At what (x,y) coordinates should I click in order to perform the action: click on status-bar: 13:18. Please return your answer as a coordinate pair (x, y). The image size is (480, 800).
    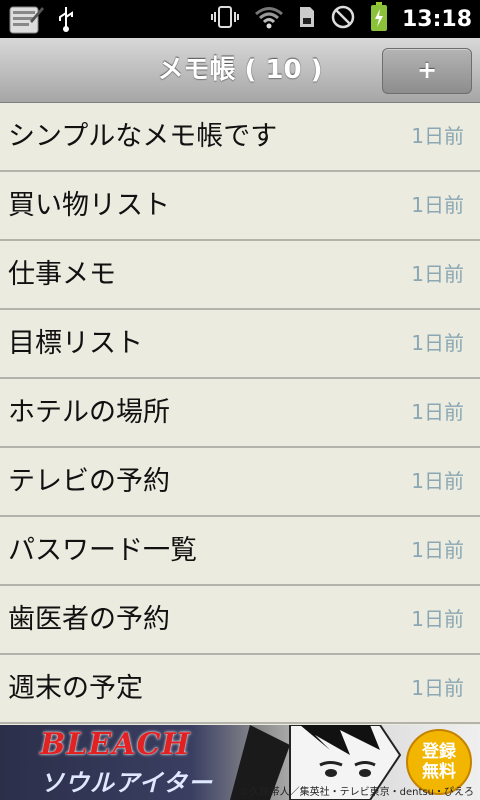
    Looking at the image, I should click on (240, 19).